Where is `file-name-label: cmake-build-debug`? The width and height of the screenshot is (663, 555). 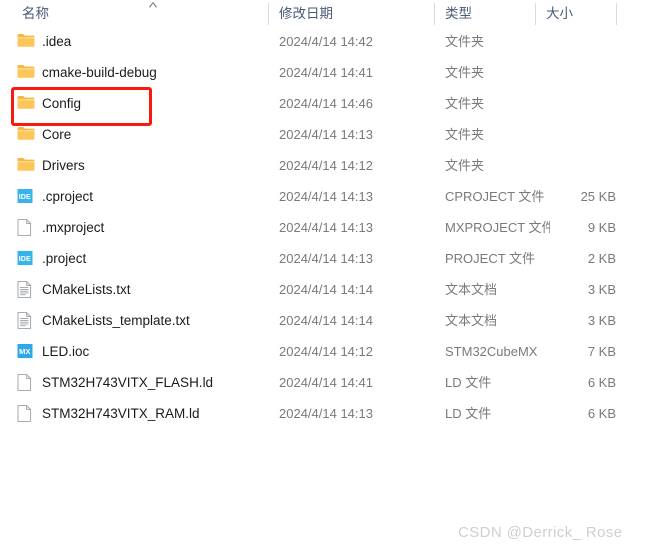
file-name-label: cmake-build-debug is located at coordinates (99, 72).